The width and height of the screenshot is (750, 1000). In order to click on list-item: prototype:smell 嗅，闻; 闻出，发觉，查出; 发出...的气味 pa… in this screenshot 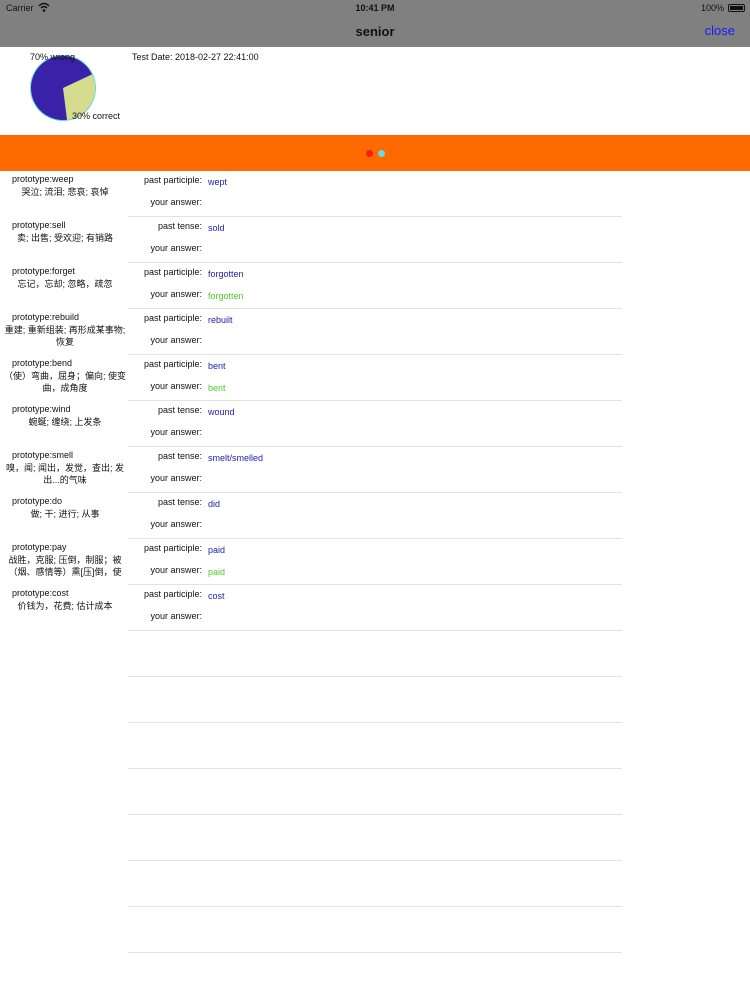, I will do `click(375, 470)`.